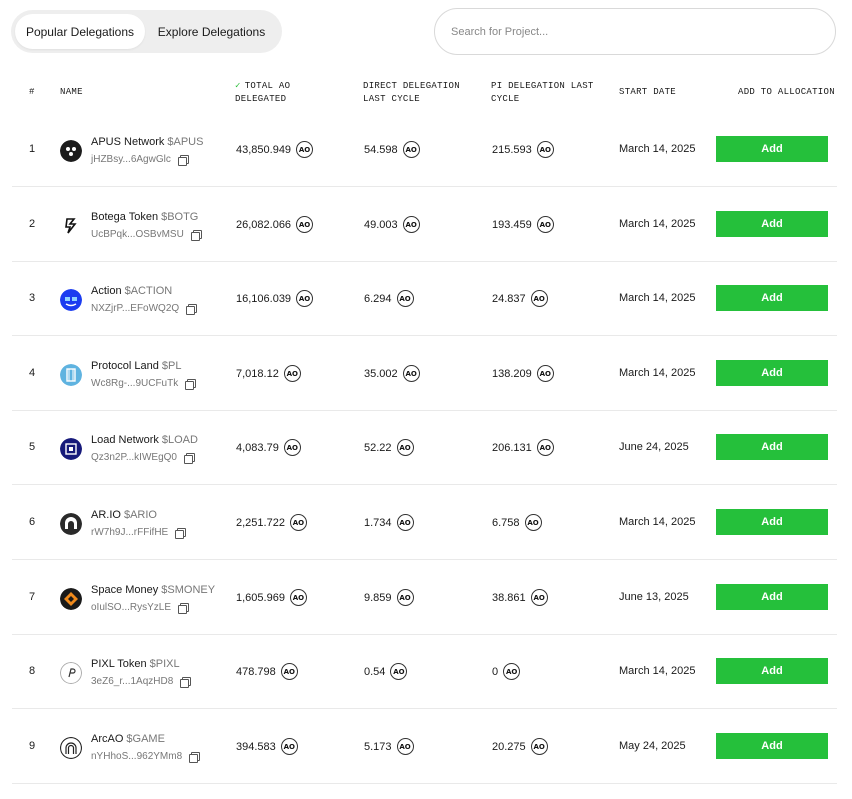  Describe the element at coordinates (137, 234) in the screenshot. I see `project-address: UcBPqk...OSBvMSU` at that location.